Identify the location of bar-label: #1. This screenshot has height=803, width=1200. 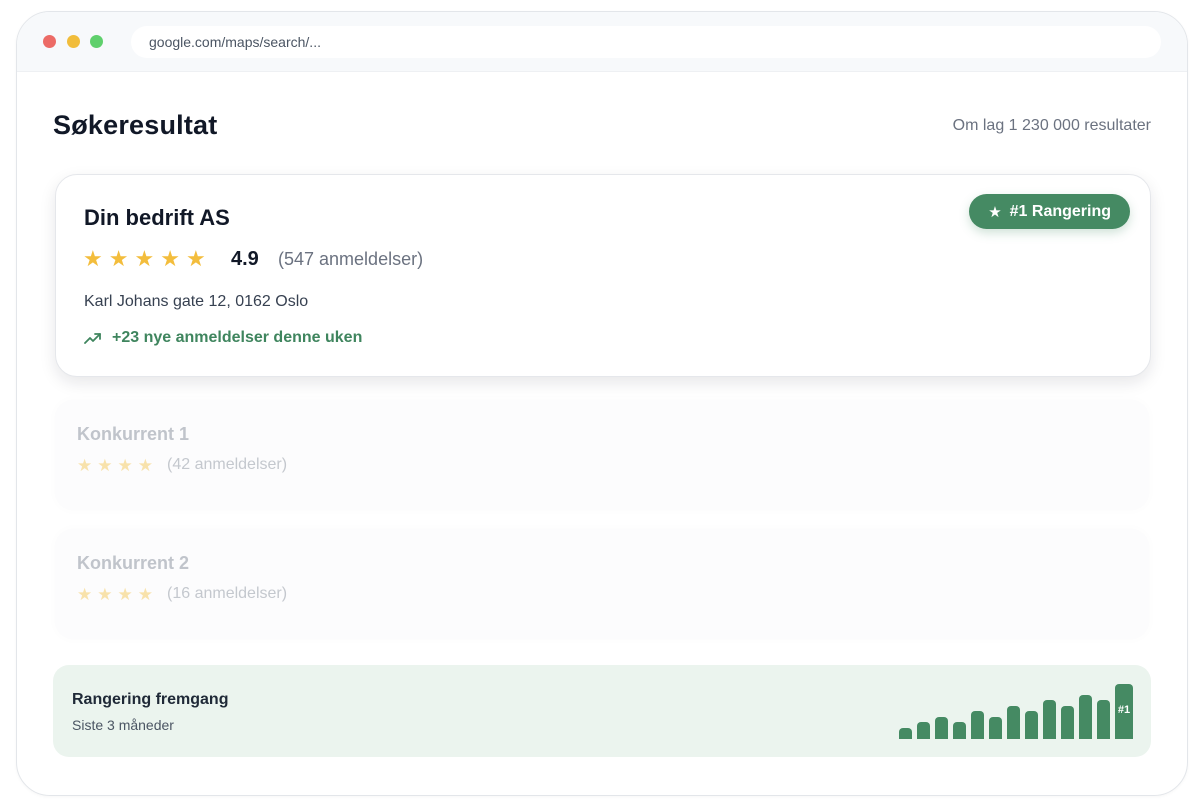
(1124, 710).